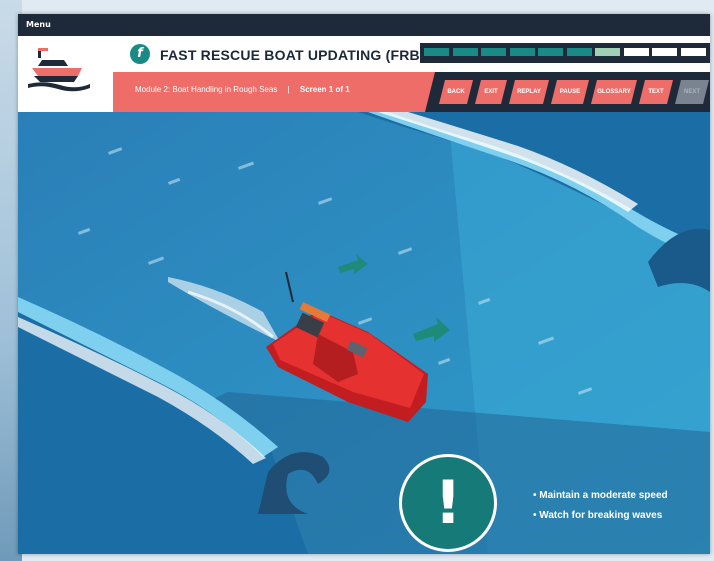 The height and width of the screenshot is (561, 714). What do you see at coordinates (491, 92) in the screenshot?
I see `exit-button: EXIT` at bounding box center [491, 92].